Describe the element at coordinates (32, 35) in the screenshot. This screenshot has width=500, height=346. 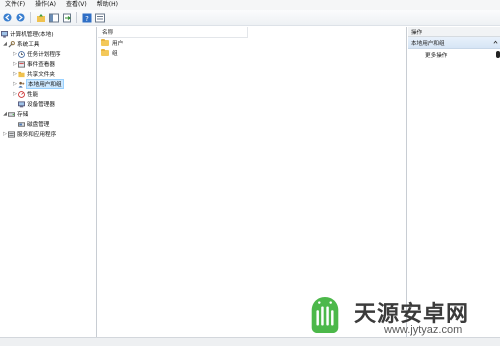
I see `tree-label: 计算机管理(本地)` at that location.